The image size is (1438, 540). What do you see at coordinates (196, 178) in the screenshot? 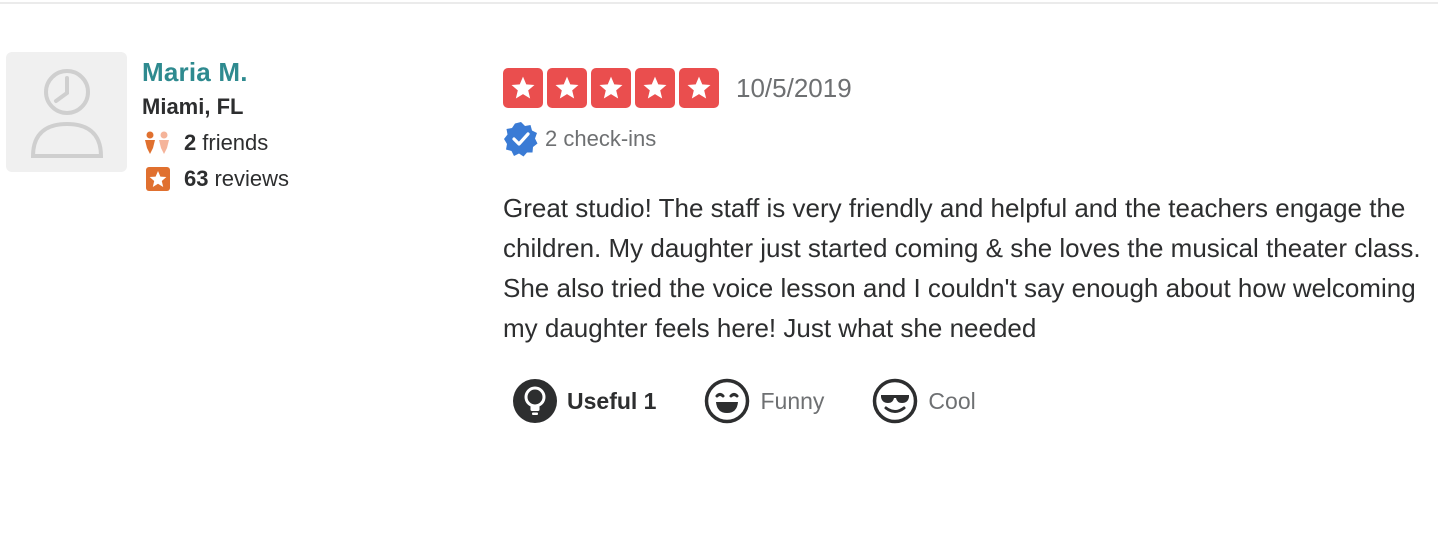
I see `reviews-count: 63` at bounding box center [196, 178].